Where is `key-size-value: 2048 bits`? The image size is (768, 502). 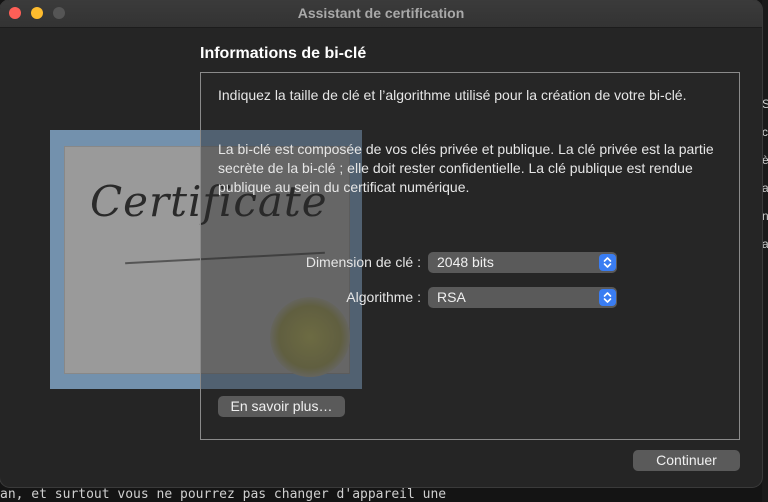 key-size-value: 2048 bits is located at coordinates (465, 262).